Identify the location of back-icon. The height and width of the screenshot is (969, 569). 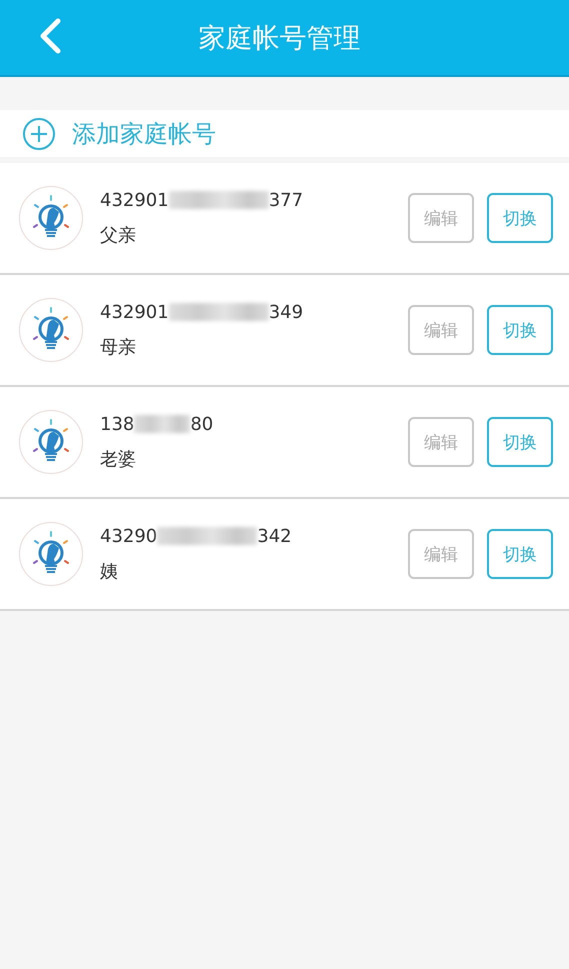
(50, 36).